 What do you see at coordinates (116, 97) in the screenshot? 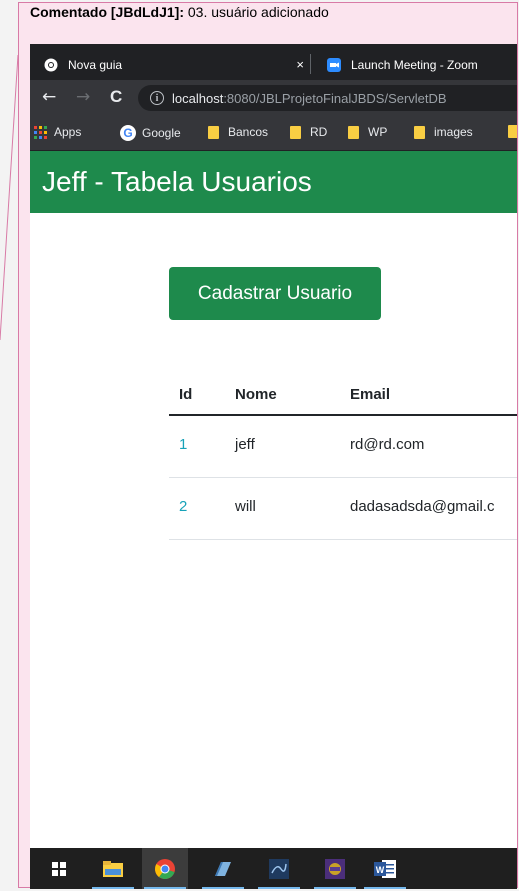
I see `reload-icon: C` at bounding box center [116, 97].